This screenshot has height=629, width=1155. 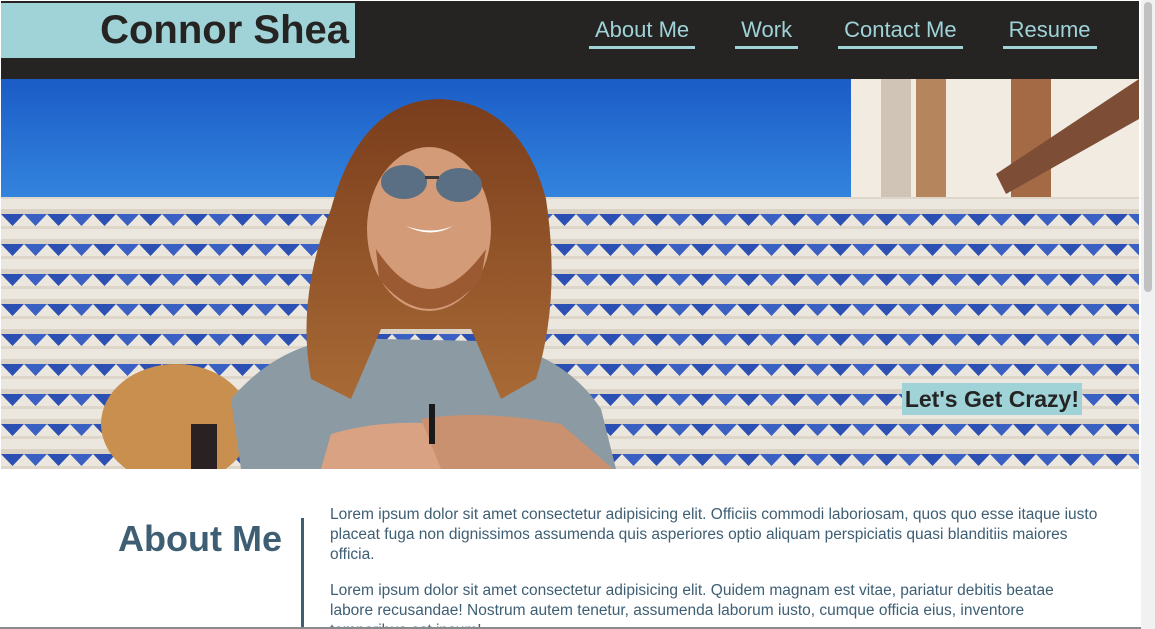 What do you see at coordinates (1148, 314) in the screenshot?
I see `vertical-scrollbar` at bounding box center [1148, 314].